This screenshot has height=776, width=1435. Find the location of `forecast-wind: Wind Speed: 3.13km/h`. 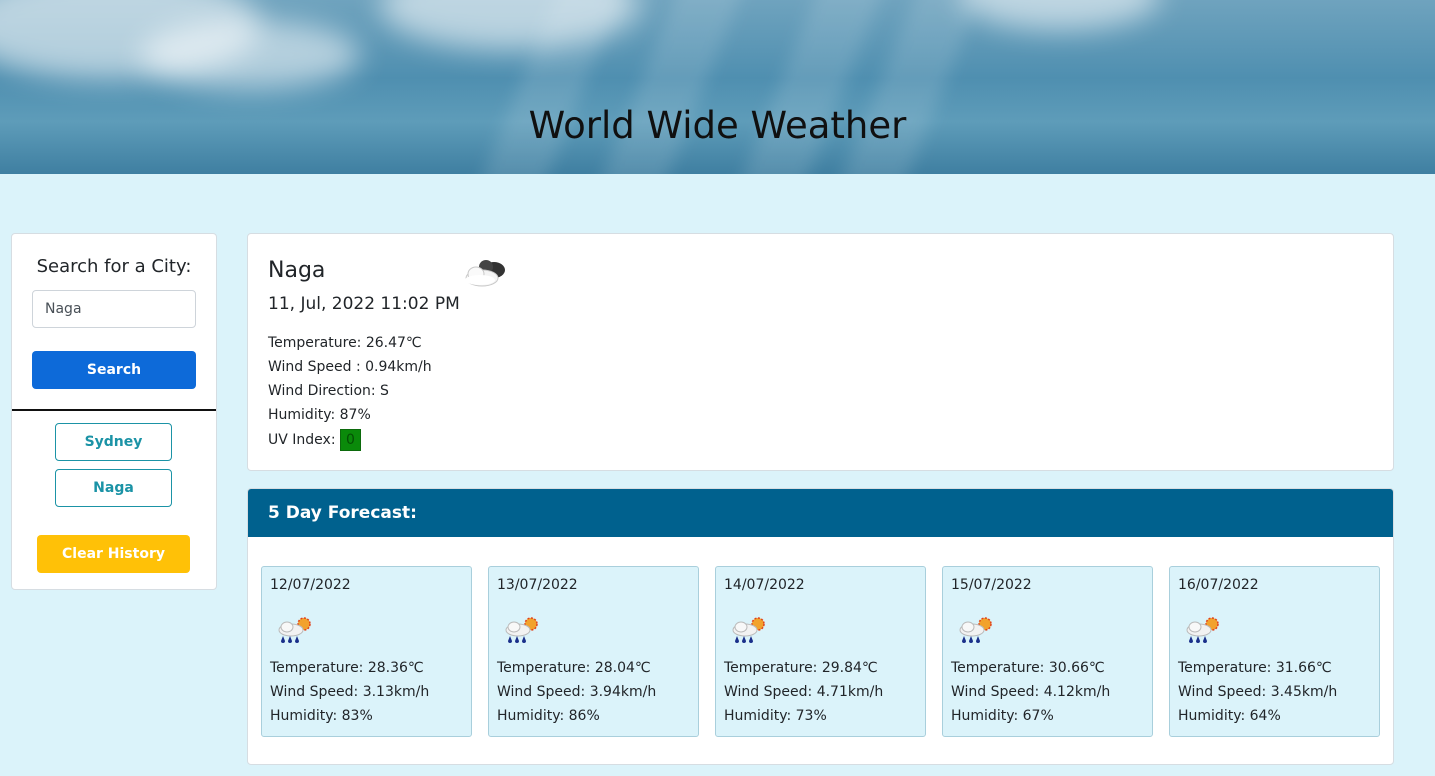

forecast-wind: Wind Speed: 3.13km/h is located at coordinates (350, 692).